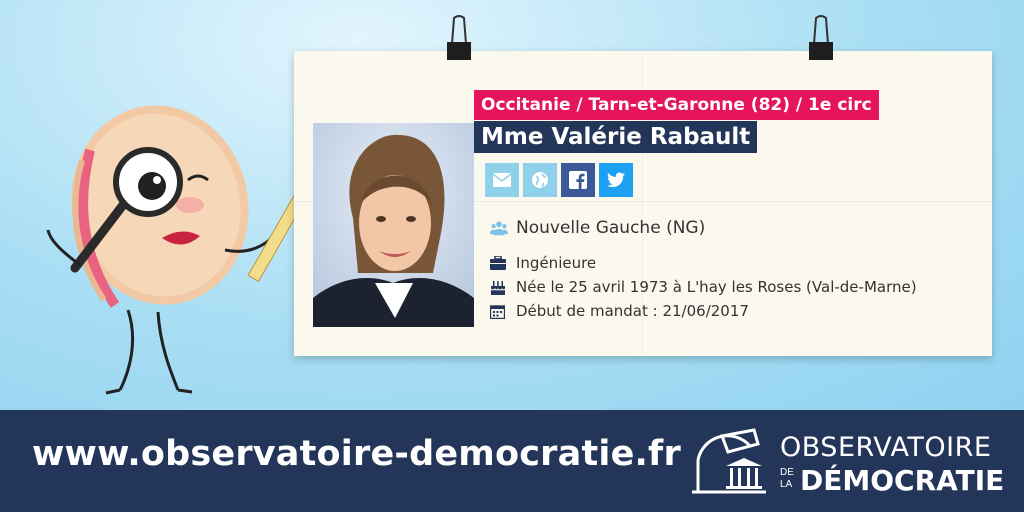  What do you see at coordinates (886, 447) in the screenshot?
I see `logo-observatoire-text: OBSERVATOIRE` at bounding box center [886, 447].